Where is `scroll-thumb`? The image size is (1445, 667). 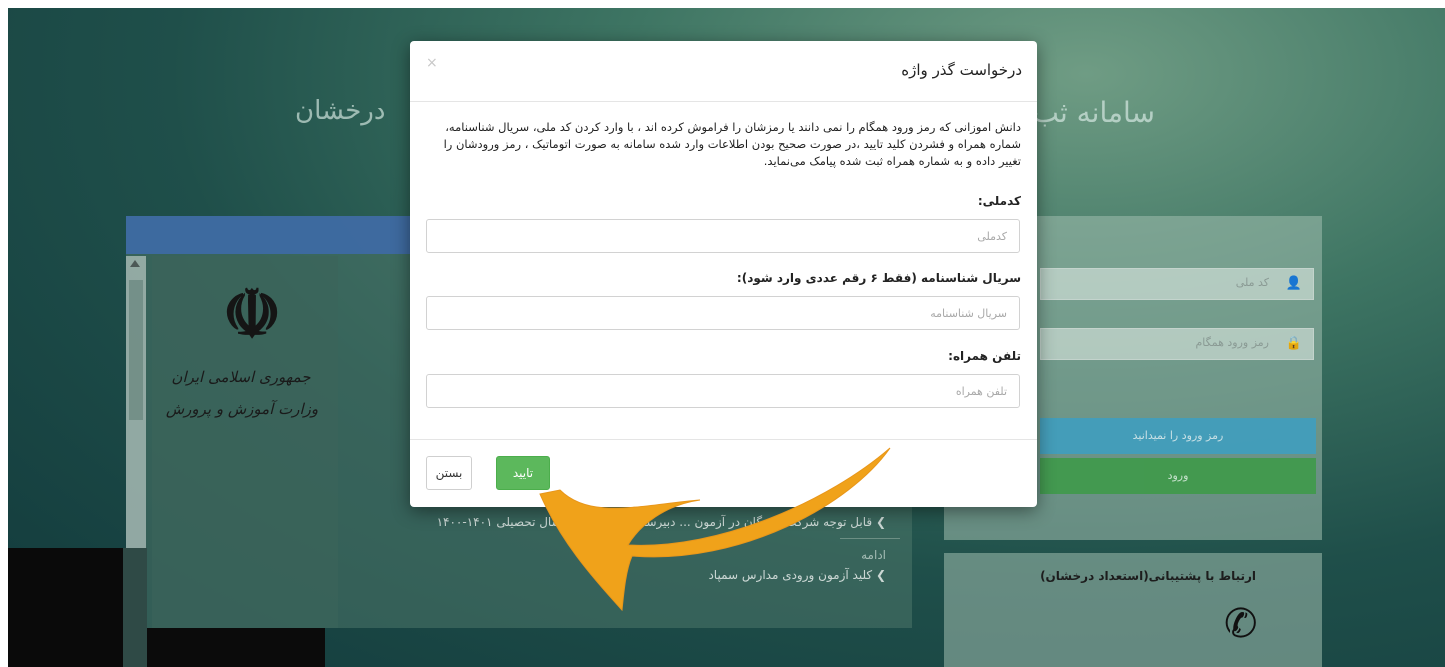 scroll-thumb is located at coordinates (136, 350).